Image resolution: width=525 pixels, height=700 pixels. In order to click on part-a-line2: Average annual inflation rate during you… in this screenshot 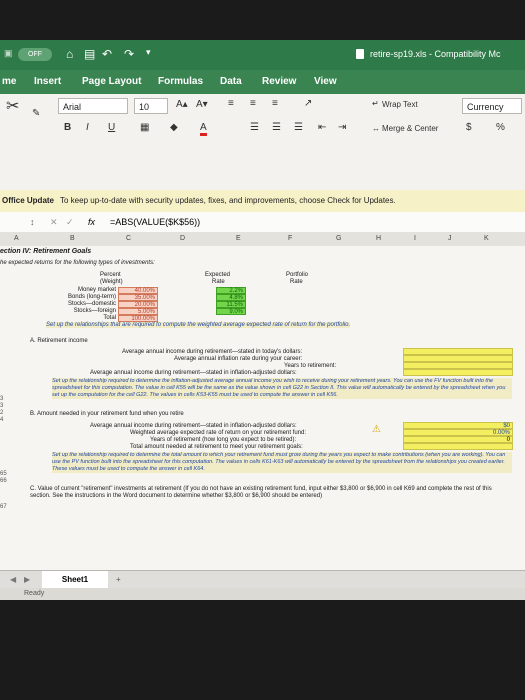, I will do `click(238, 359)`.